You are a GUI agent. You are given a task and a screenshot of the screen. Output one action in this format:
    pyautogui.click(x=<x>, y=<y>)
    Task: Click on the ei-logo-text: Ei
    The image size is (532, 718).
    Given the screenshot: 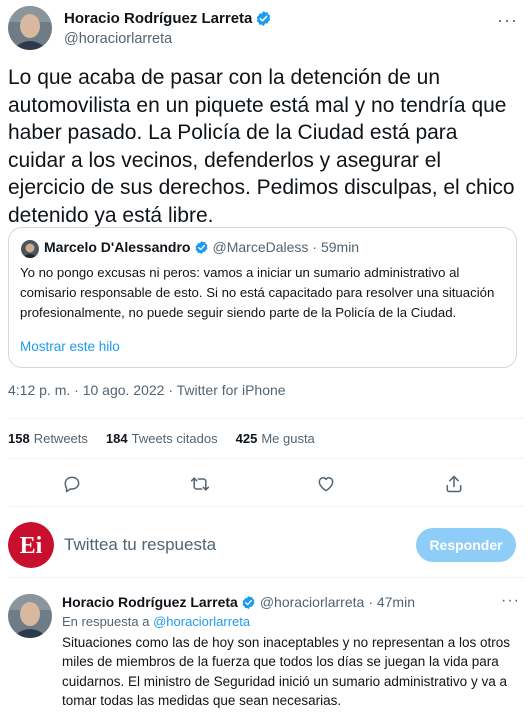 What is the action you would take?
    pyautogui.click(x=31, y=546)
    